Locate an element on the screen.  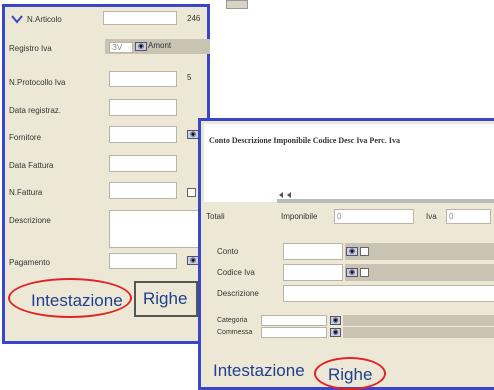
pagamento-field is located at coordinates (143, 261).